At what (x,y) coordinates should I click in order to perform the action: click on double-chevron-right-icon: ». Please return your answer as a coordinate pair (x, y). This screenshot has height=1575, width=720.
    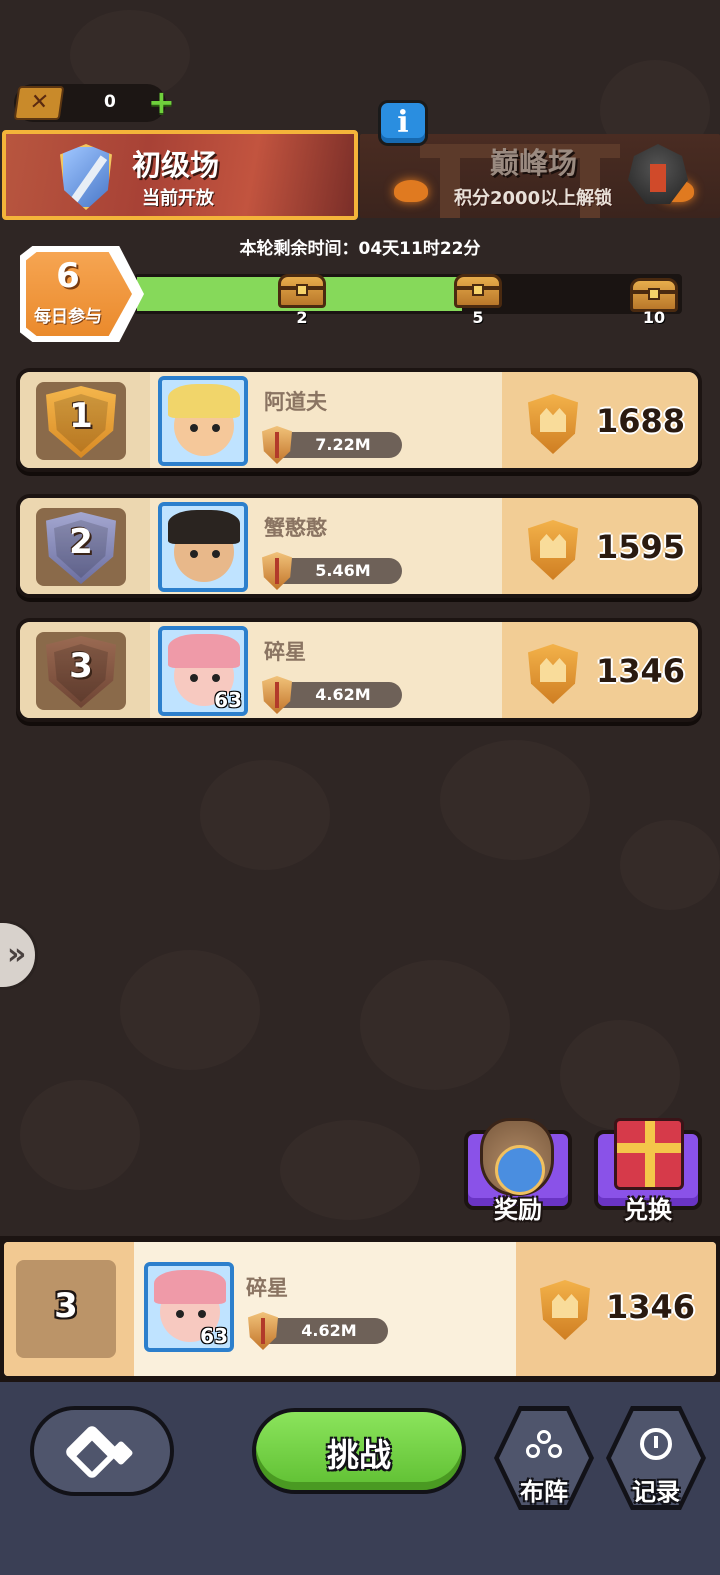
    Looking at the image, I should click on (17, 954).